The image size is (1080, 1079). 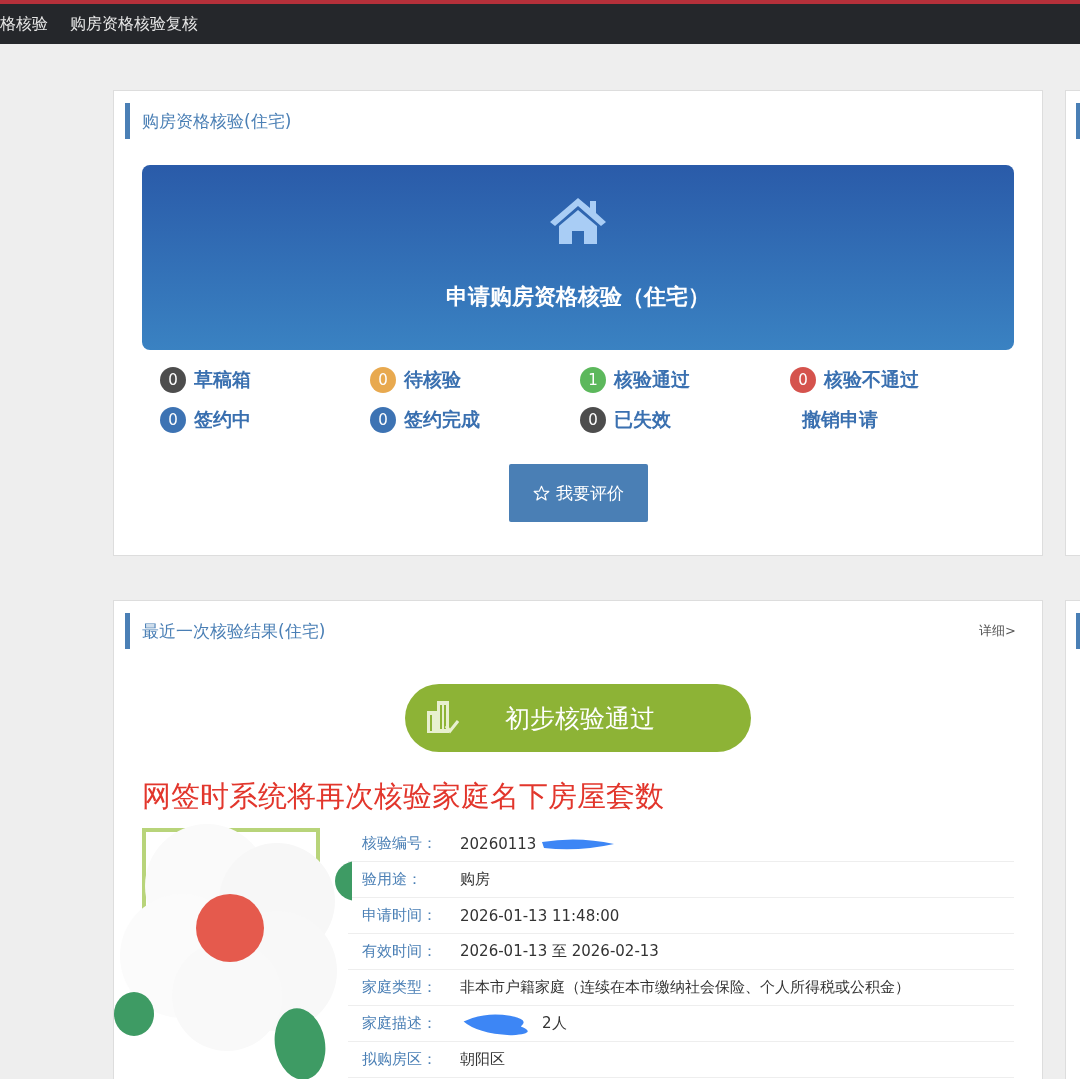 I want to click on field-label: 核验编号：, so click(x=400, y=843).